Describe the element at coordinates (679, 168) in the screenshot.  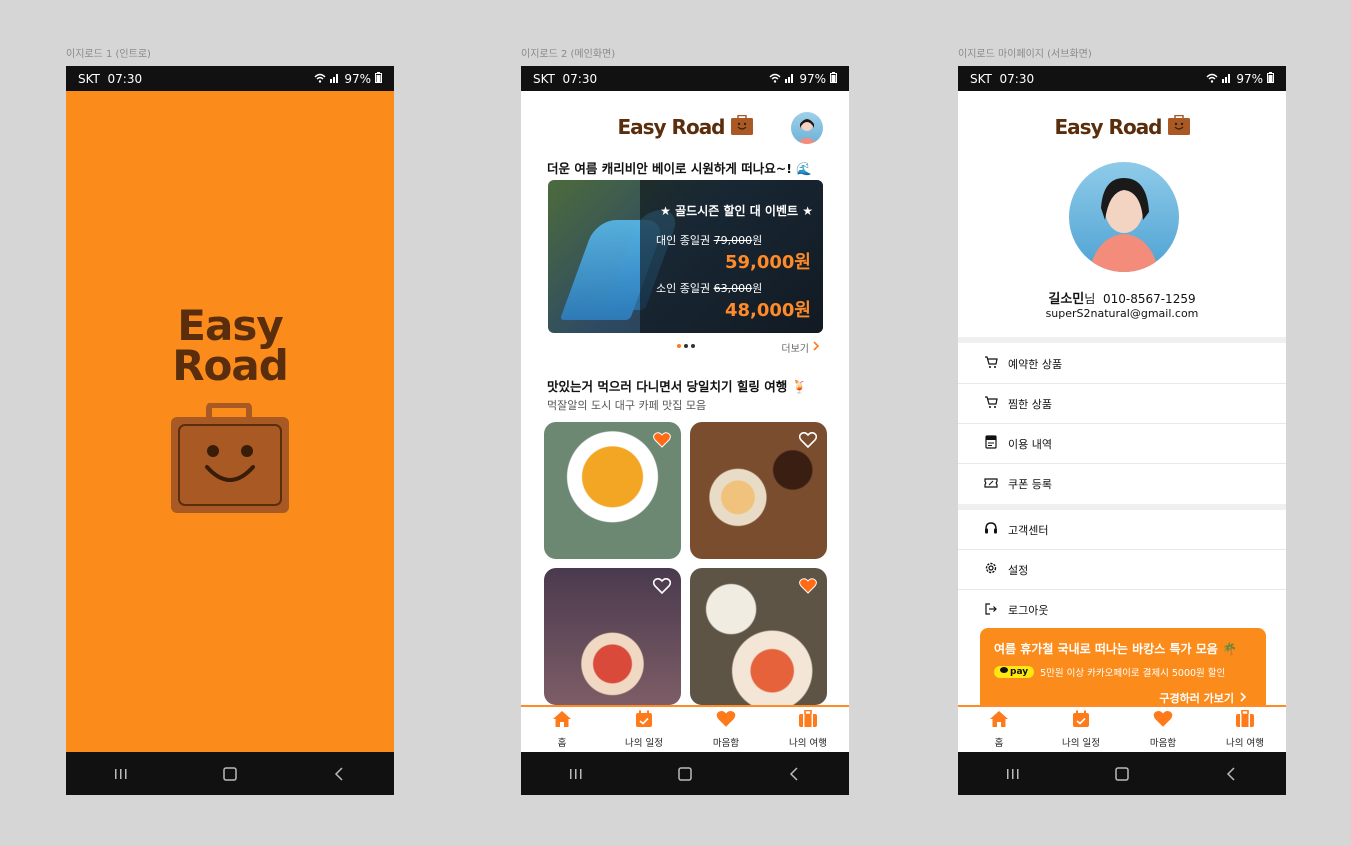
I see `section-title-caribbean: 더운 여름 캐리비안 베이로 시원하게 떠나요~! 🌊` at that location.